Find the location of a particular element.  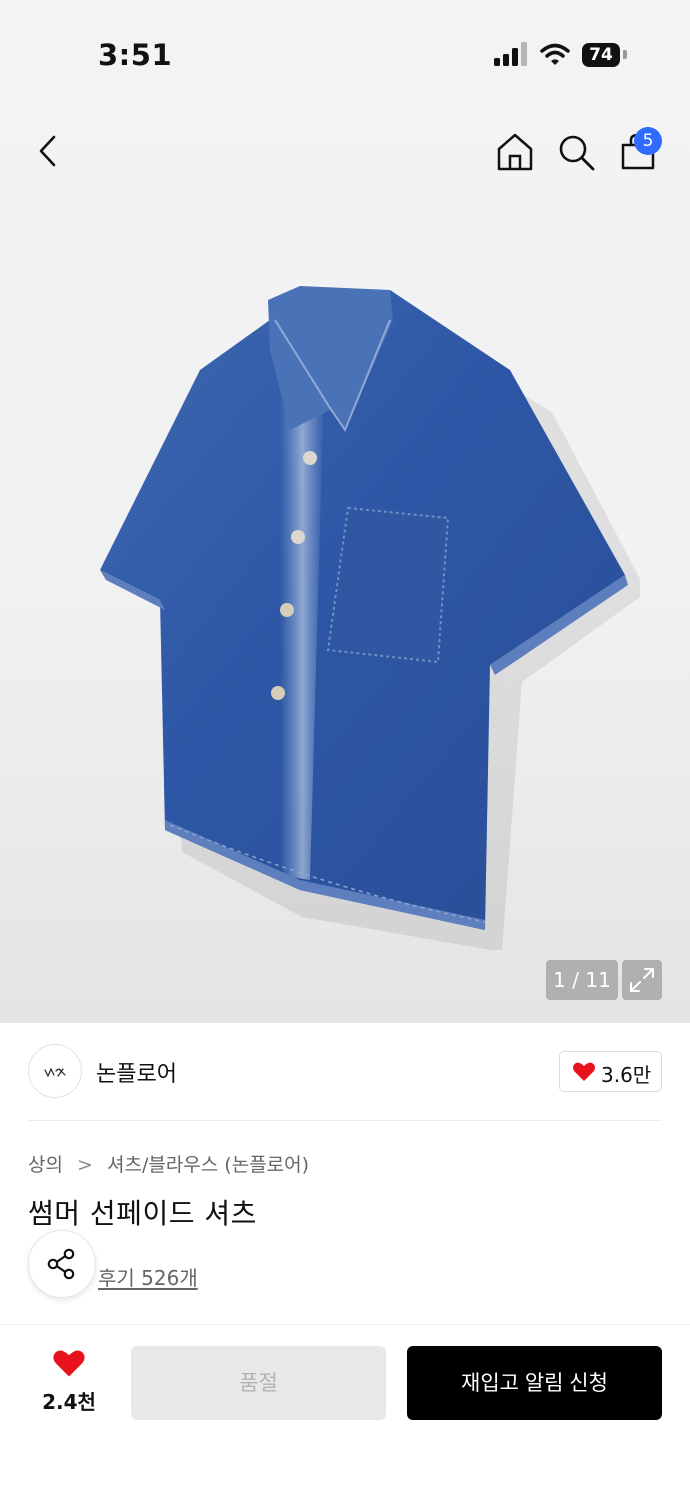

search-button is located at coordinates (576, 152).